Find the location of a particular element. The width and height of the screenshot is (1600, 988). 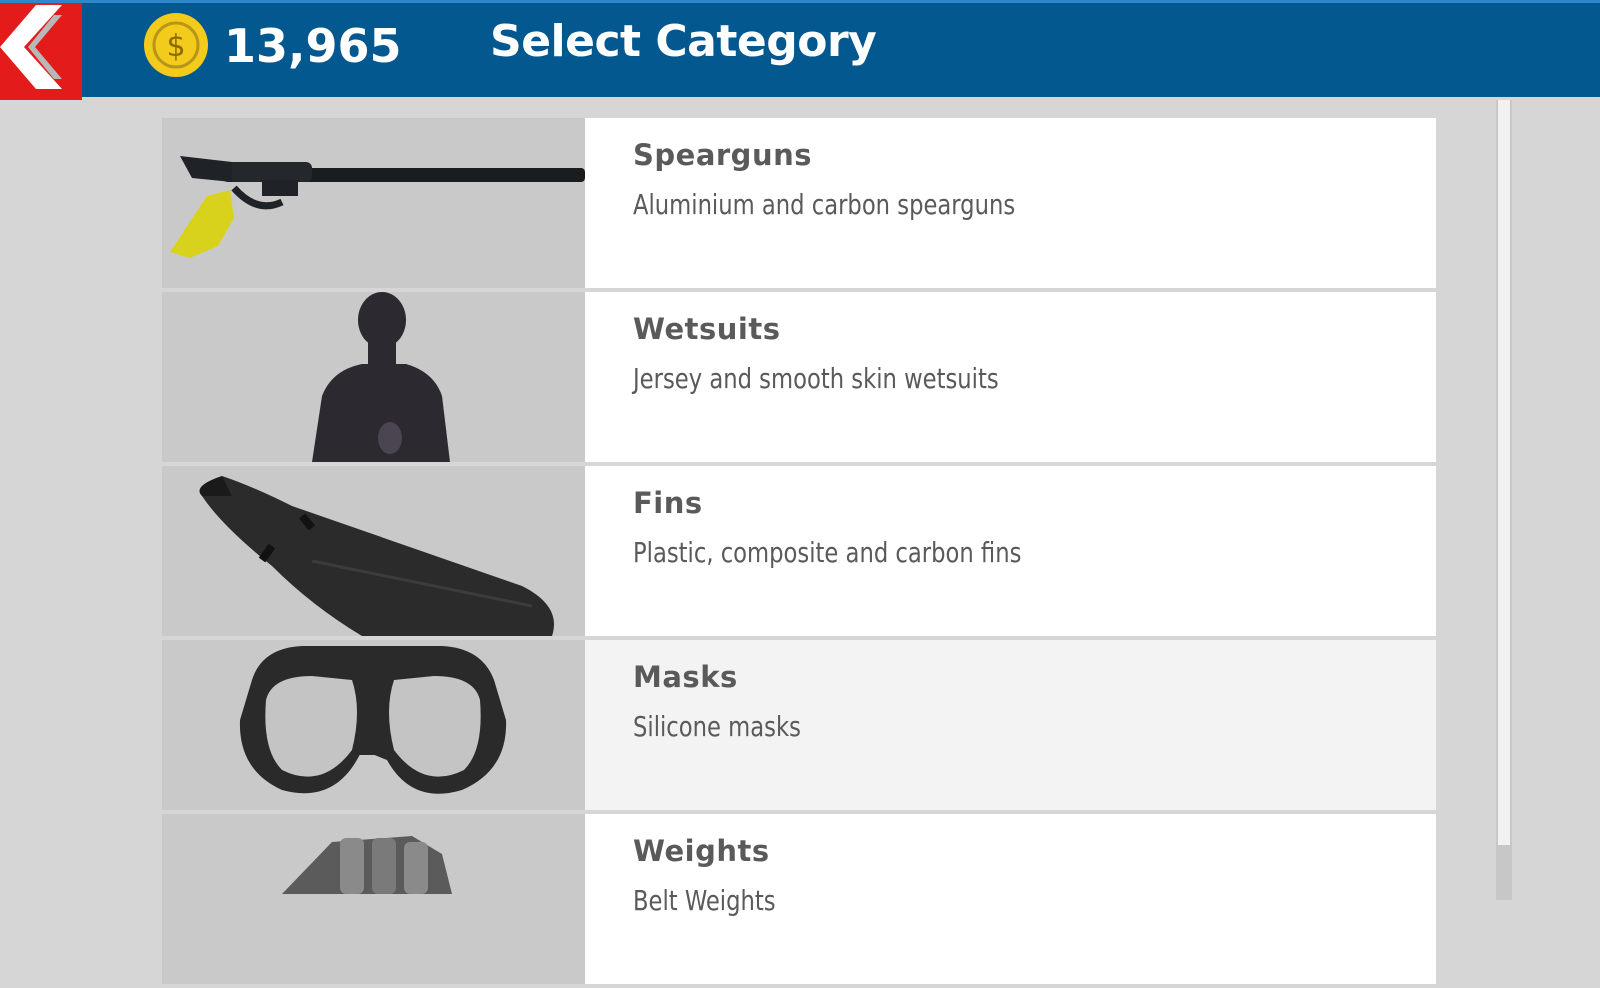

category-name: Wetsuits is located at coordinates (707, 329).